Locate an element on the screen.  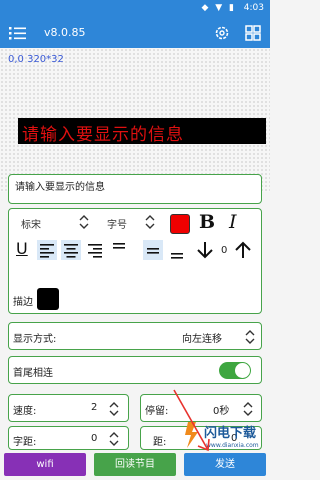
text-color-swatch is located at coordinates (180, 224).